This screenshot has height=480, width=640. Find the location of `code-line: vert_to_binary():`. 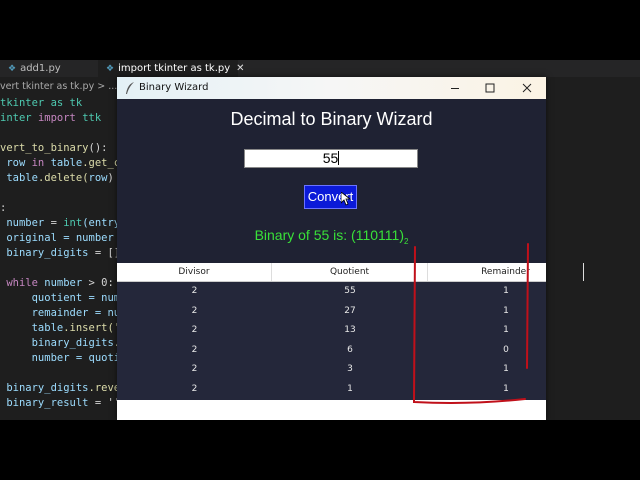

code-line: vert_to_binary(): is located at coordinates (65, 148).